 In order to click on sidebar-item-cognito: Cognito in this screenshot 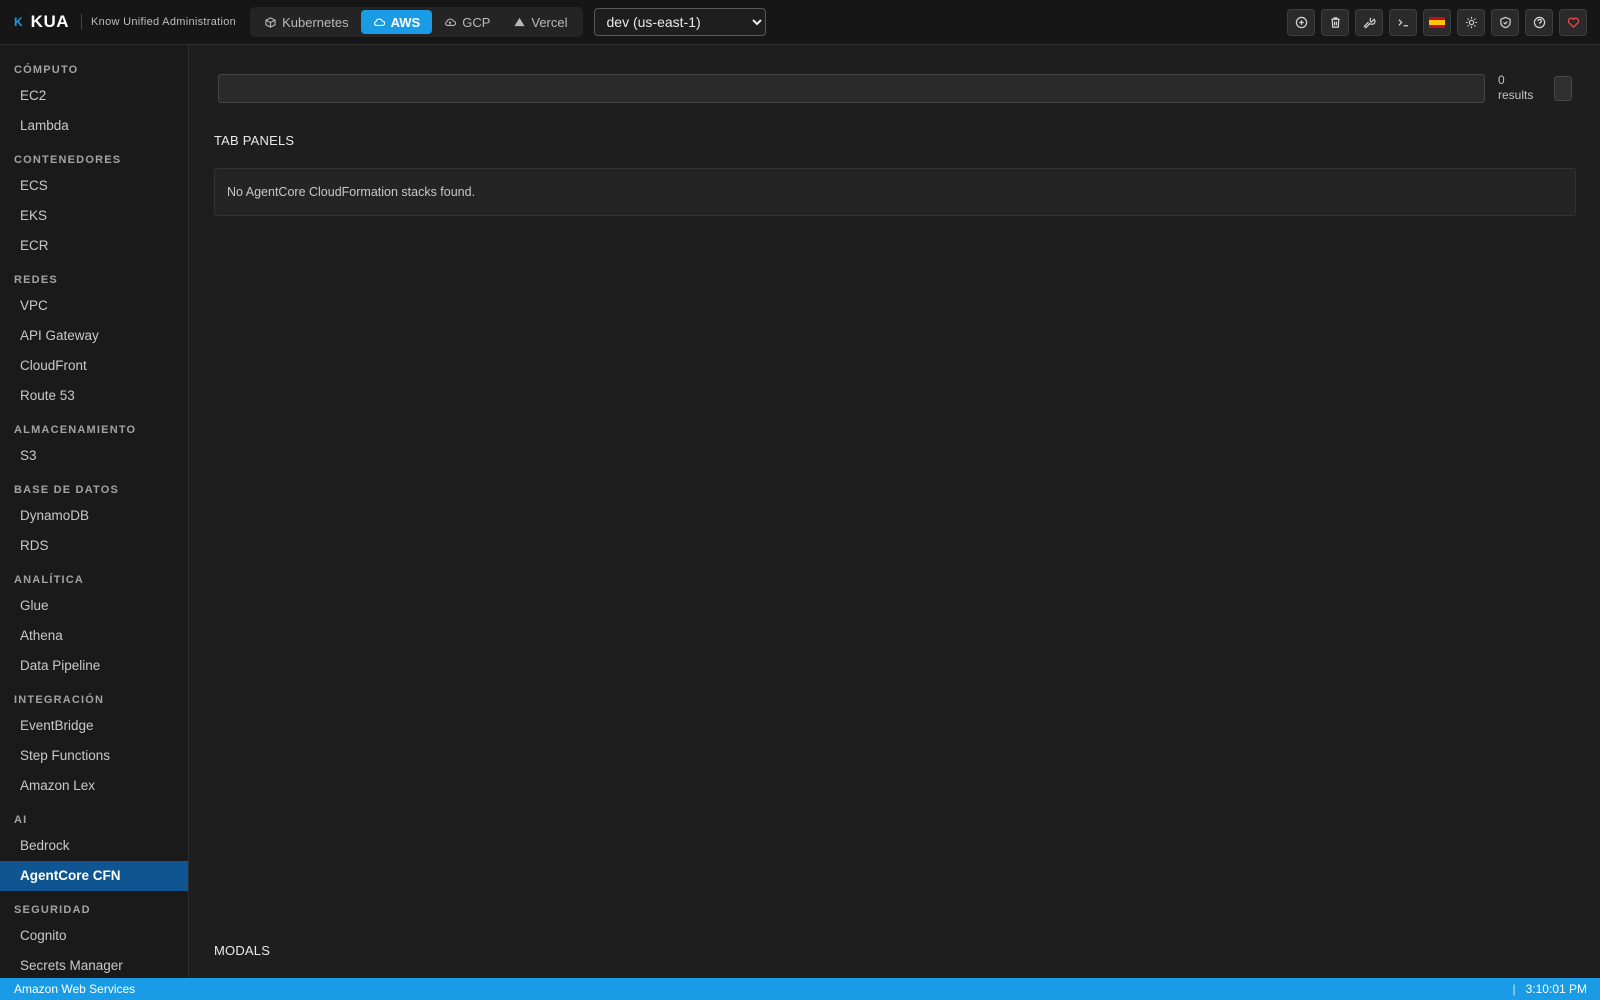, I will do `click(94, 936)`.